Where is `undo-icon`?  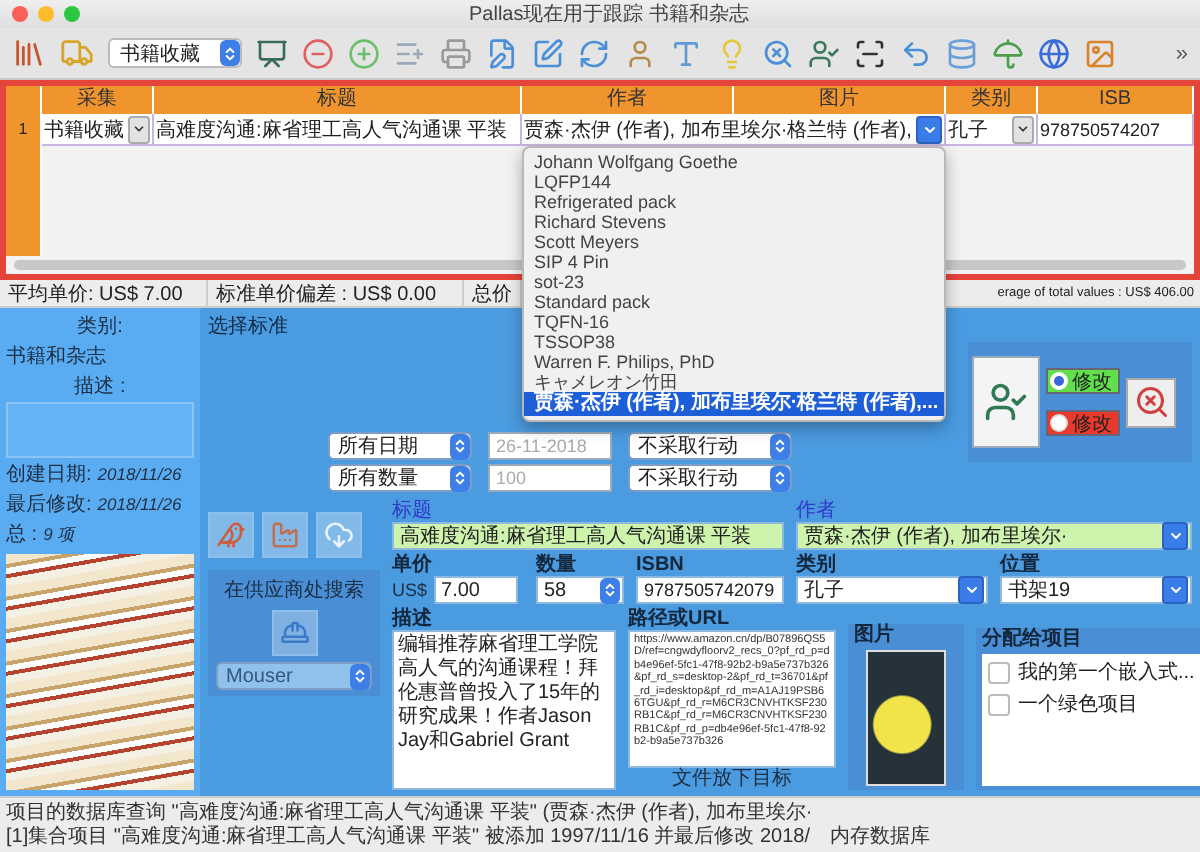
undo-icon is located at coordinates (916, 53).